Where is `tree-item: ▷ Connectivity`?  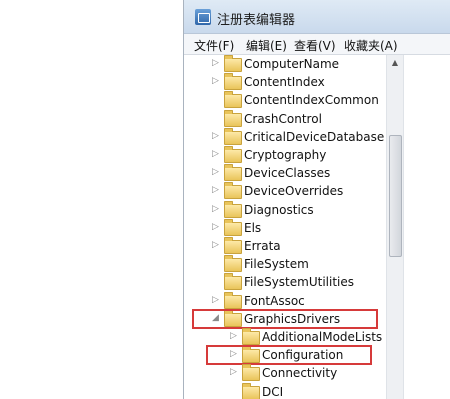
tree-item: ▷ Connectivity is located at coordinates (285, 373).